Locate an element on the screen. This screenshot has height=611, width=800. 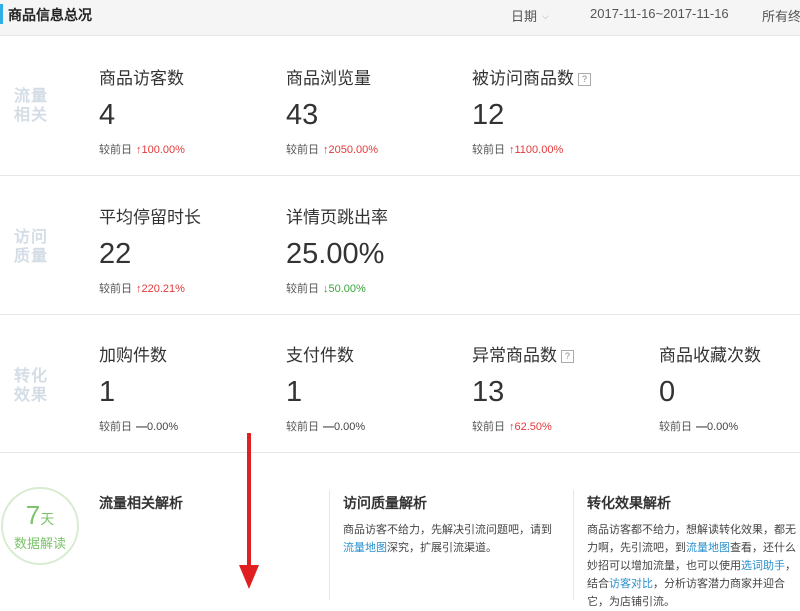
metric-value: 25.00% is located at coordinates (335, 254).